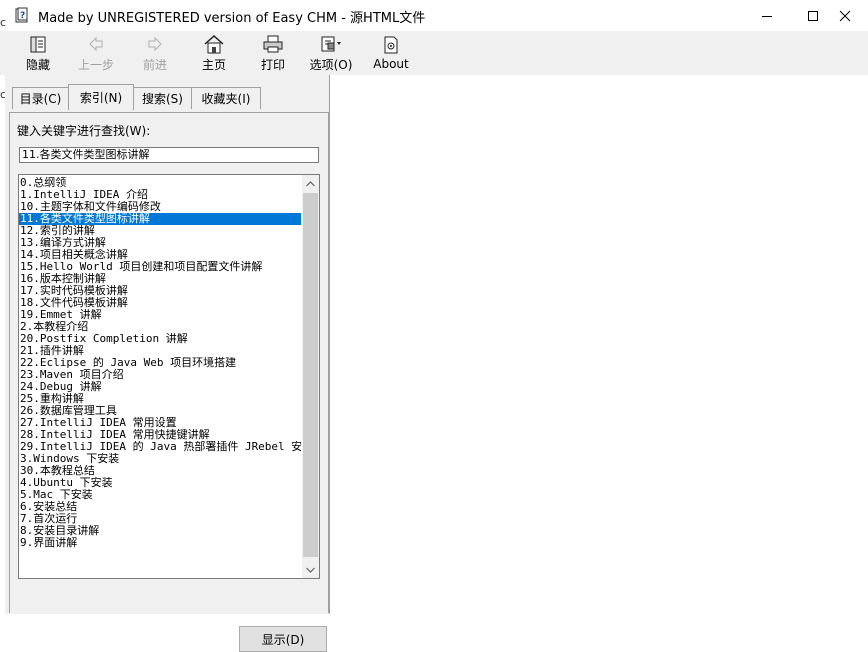 Image resolution: width=868 pixels, height=652 pixels. I want to click on index-list-item: 24.Debug 讲解, so click(160, 387).